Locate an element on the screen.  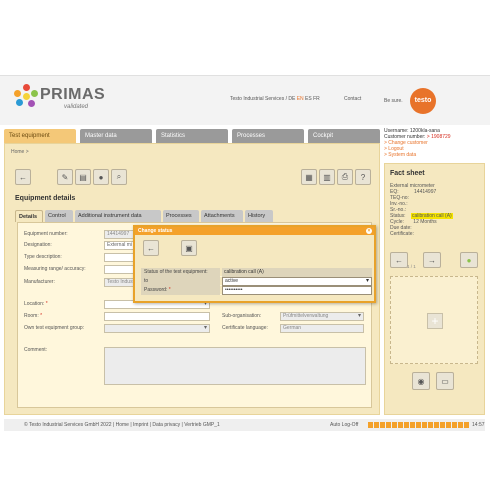
comment-field is located at coordinates (235, 366).